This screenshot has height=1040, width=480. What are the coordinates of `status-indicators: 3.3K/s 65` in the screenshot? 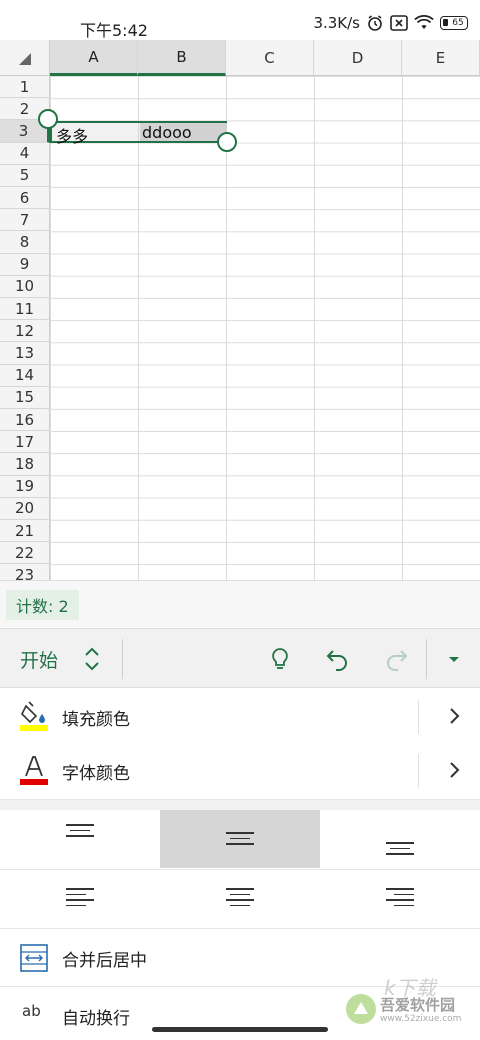 It's located at (390, 23).